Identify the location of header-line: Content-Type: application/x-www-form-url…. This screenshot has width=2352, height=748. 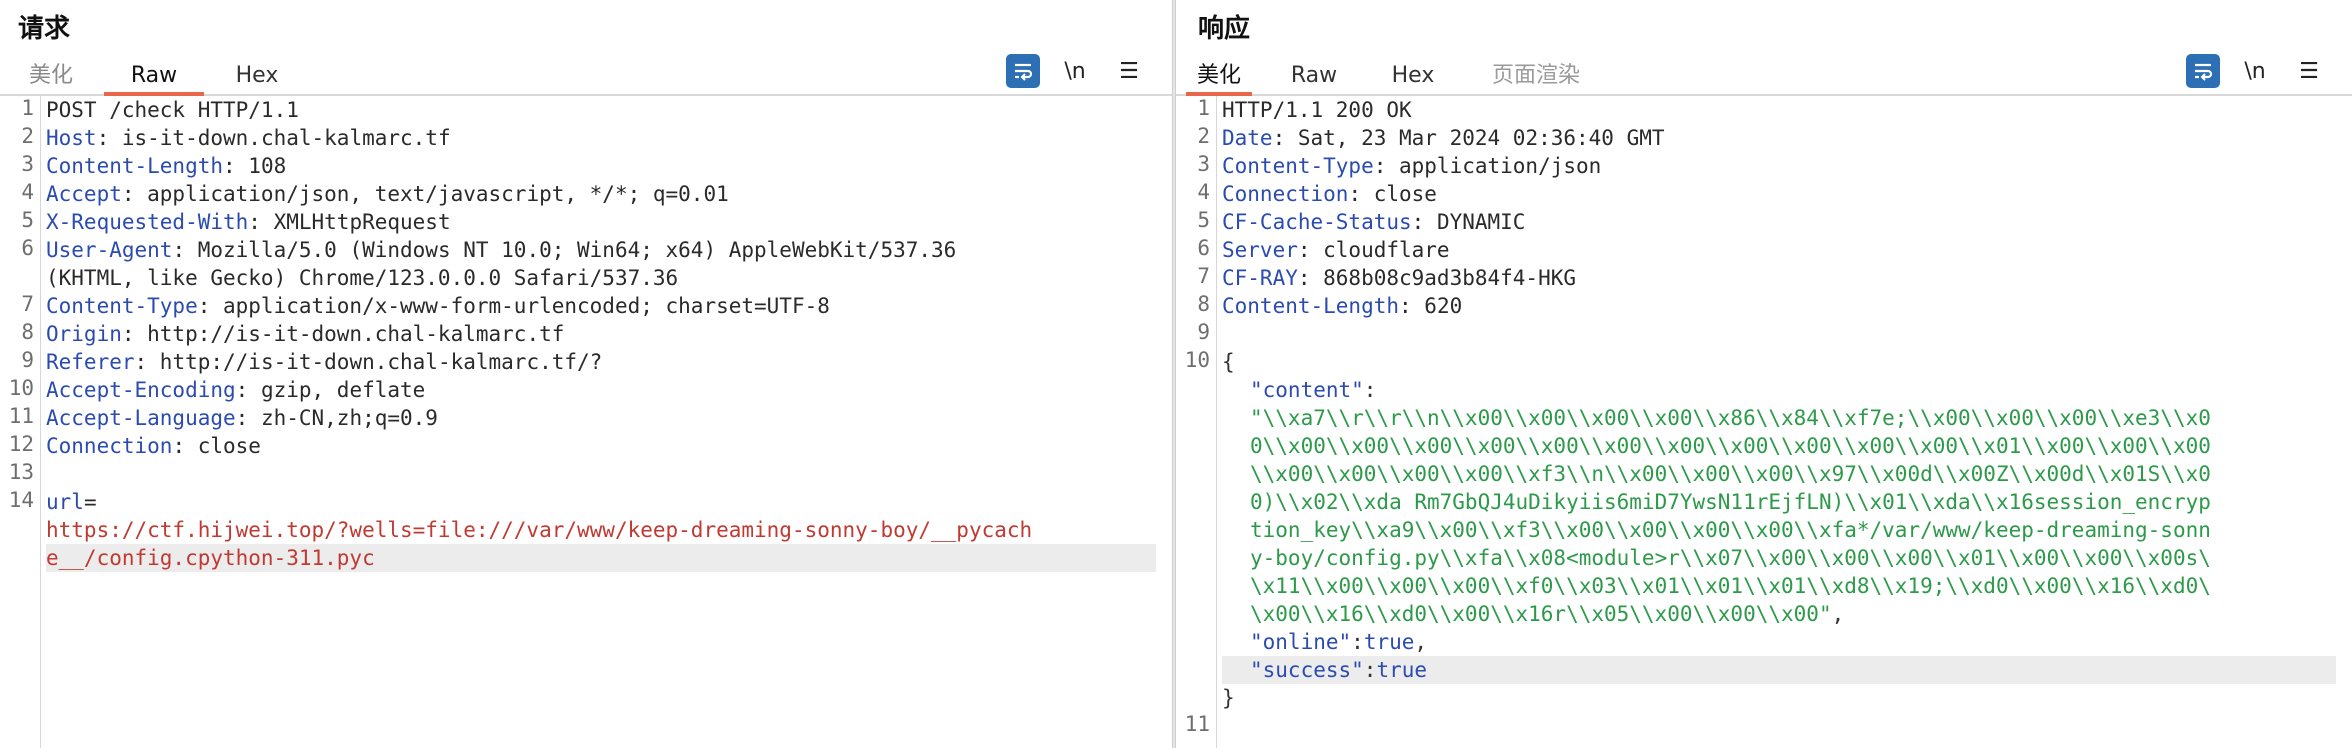
(601, 306).